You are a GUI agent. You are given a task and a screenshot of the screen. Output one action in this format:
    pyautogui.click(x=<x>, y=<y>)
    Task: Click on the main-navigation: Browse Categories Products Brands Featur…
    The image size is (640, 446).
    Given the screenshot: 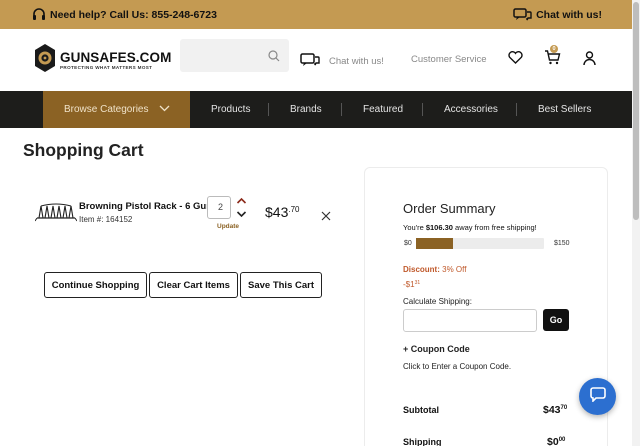 What is the action you would take?
    pyautogui.click(x=316, y=109)
    